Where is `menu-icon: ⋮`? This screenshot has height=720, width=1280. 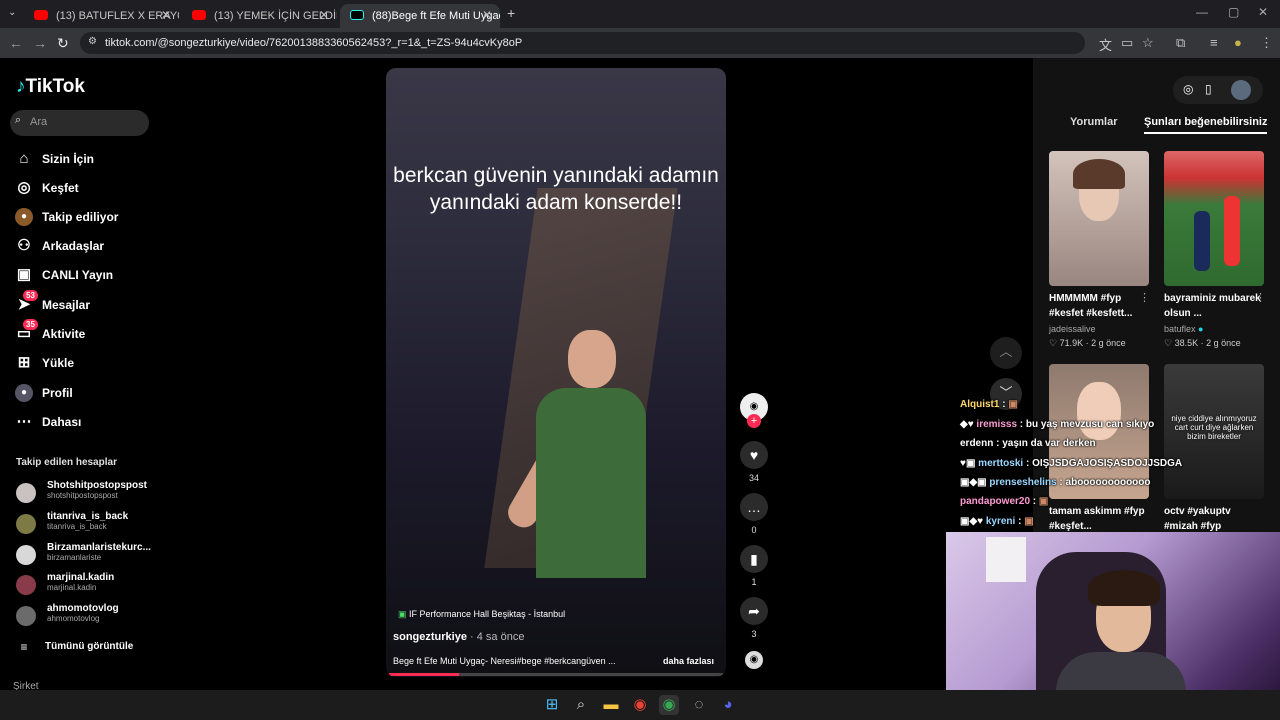 menu-icon: ⋮ is located at coordinates (1266, 43).